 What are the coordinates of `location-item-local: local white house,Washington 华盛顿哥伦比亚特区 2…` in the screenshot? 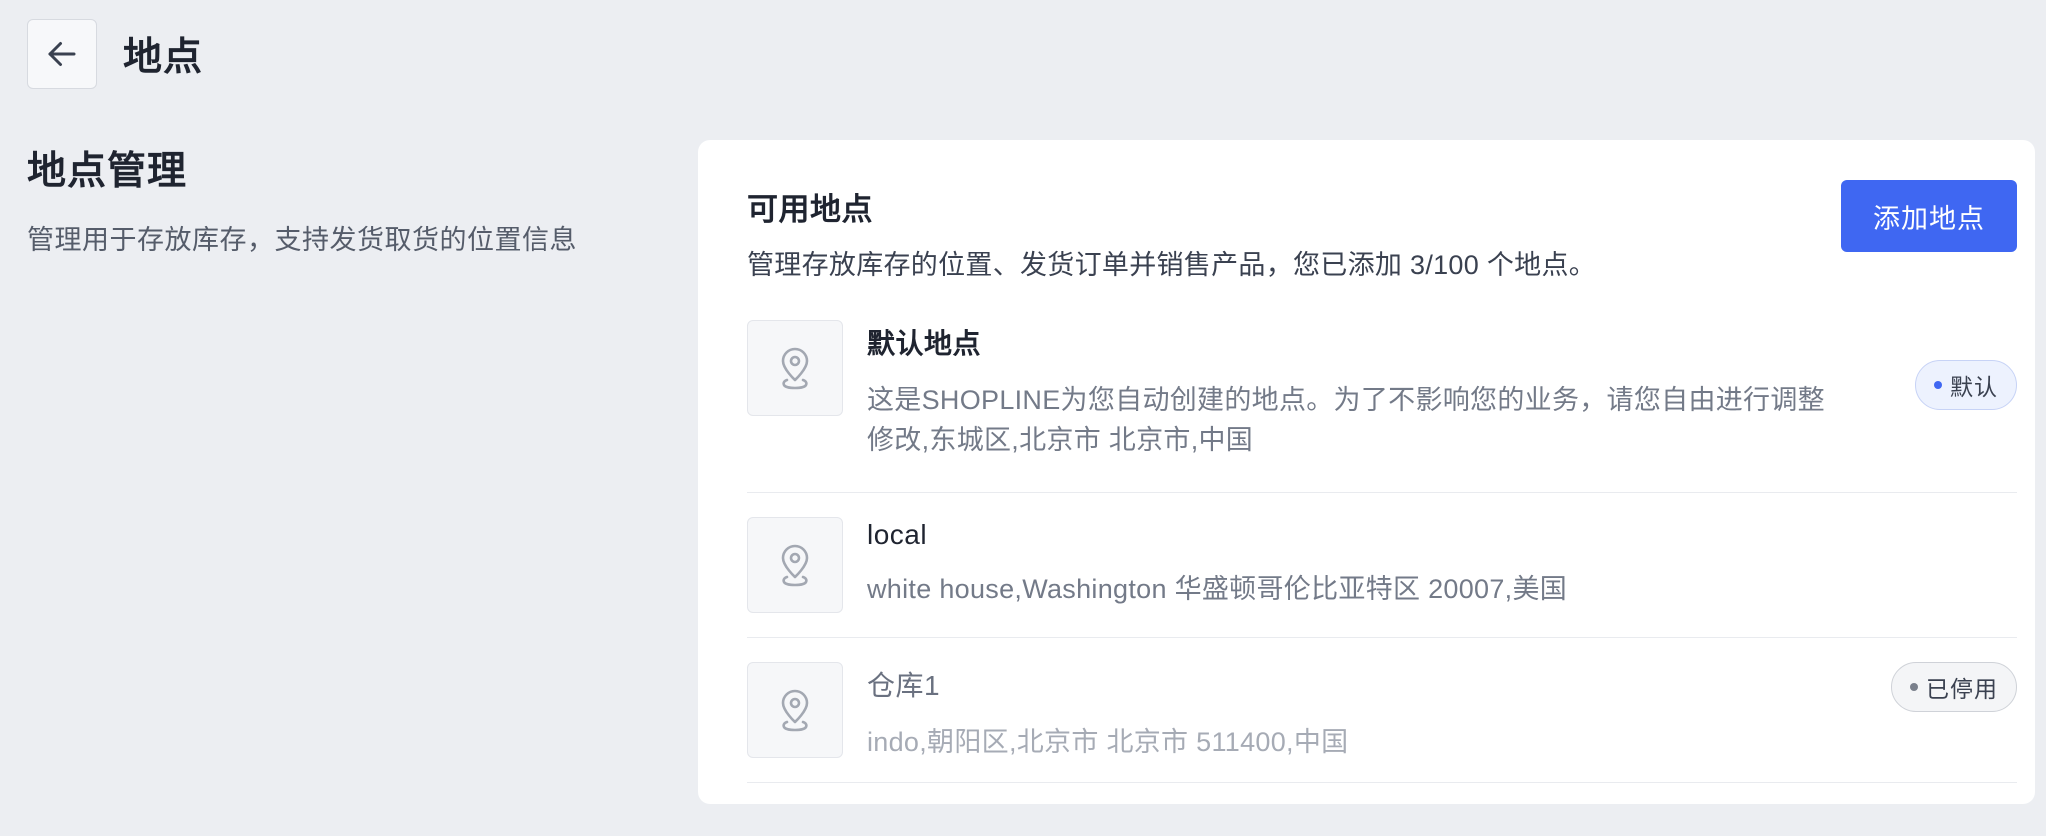 It's located at (1382, 565).